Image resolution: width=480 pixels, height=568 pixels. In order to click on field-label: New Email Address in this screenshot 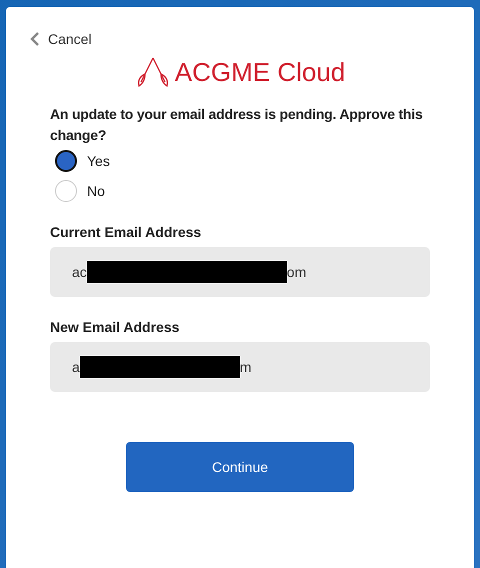, I will do `click(115, 327)`.